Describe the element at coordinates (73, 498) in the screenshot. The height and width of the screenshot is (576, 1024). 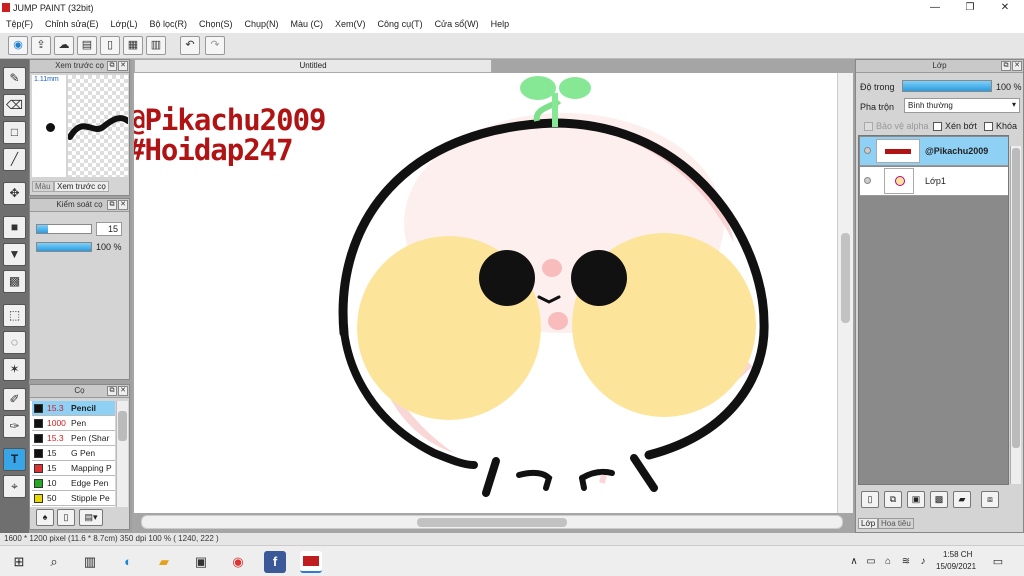
I see `brush-list-item: 50 Stipple Pe` at that location.